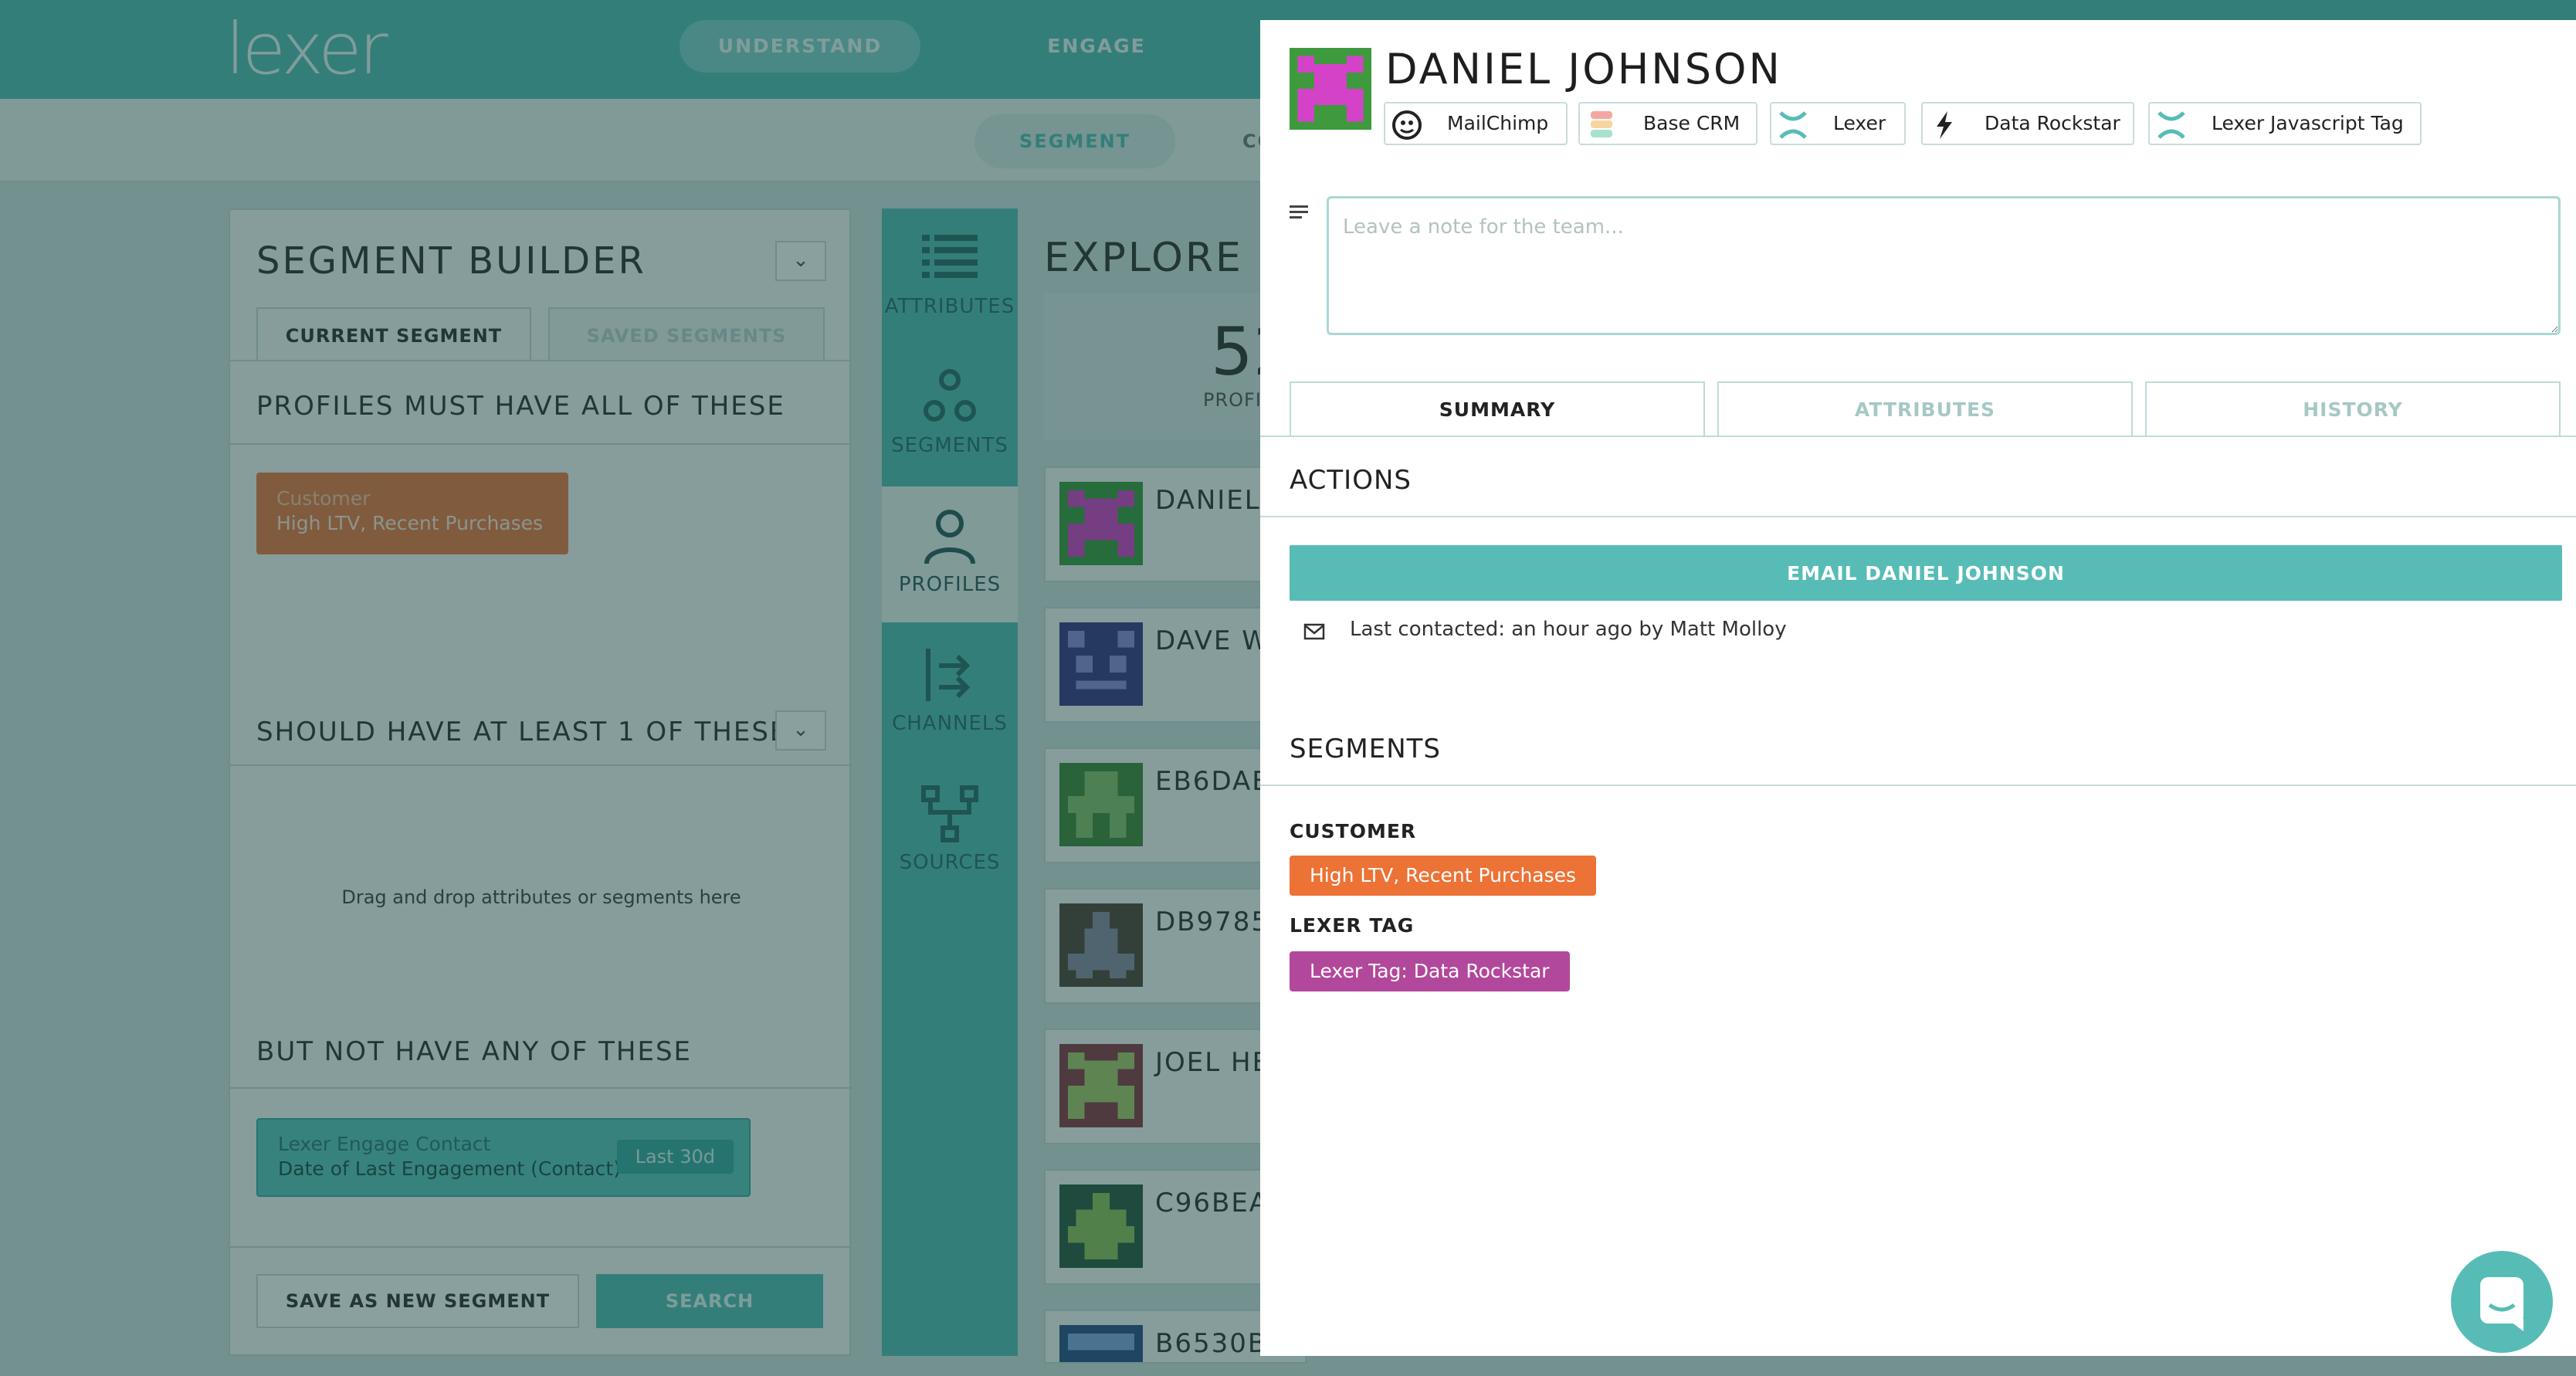  I want to click on source-badge-data-rockstar: Data Rockstar, so click(2027, 124).